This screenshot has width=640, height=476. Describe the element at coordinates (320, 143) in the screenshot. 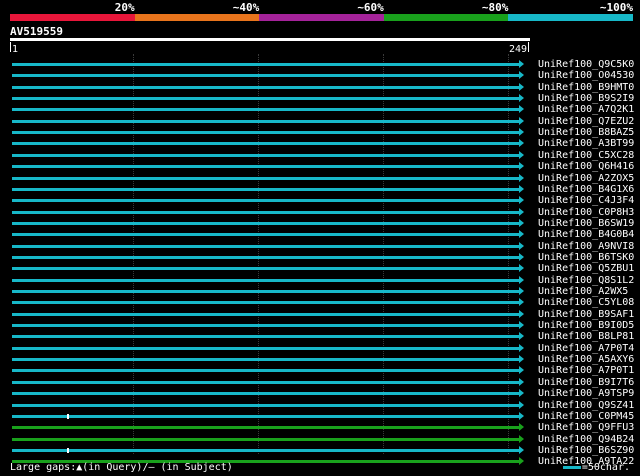

I see `hit-row: UniRef100_A3BT99` at that location.